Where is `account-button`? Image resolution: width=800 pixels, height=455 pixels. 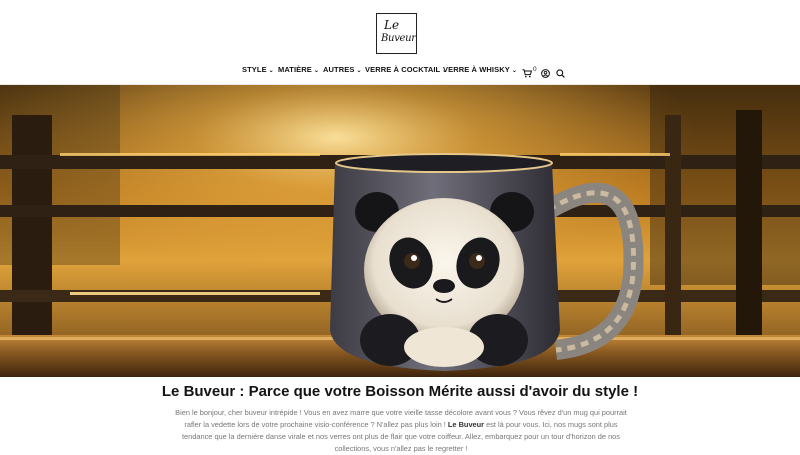
account-button is located at coordinates (545, 74).